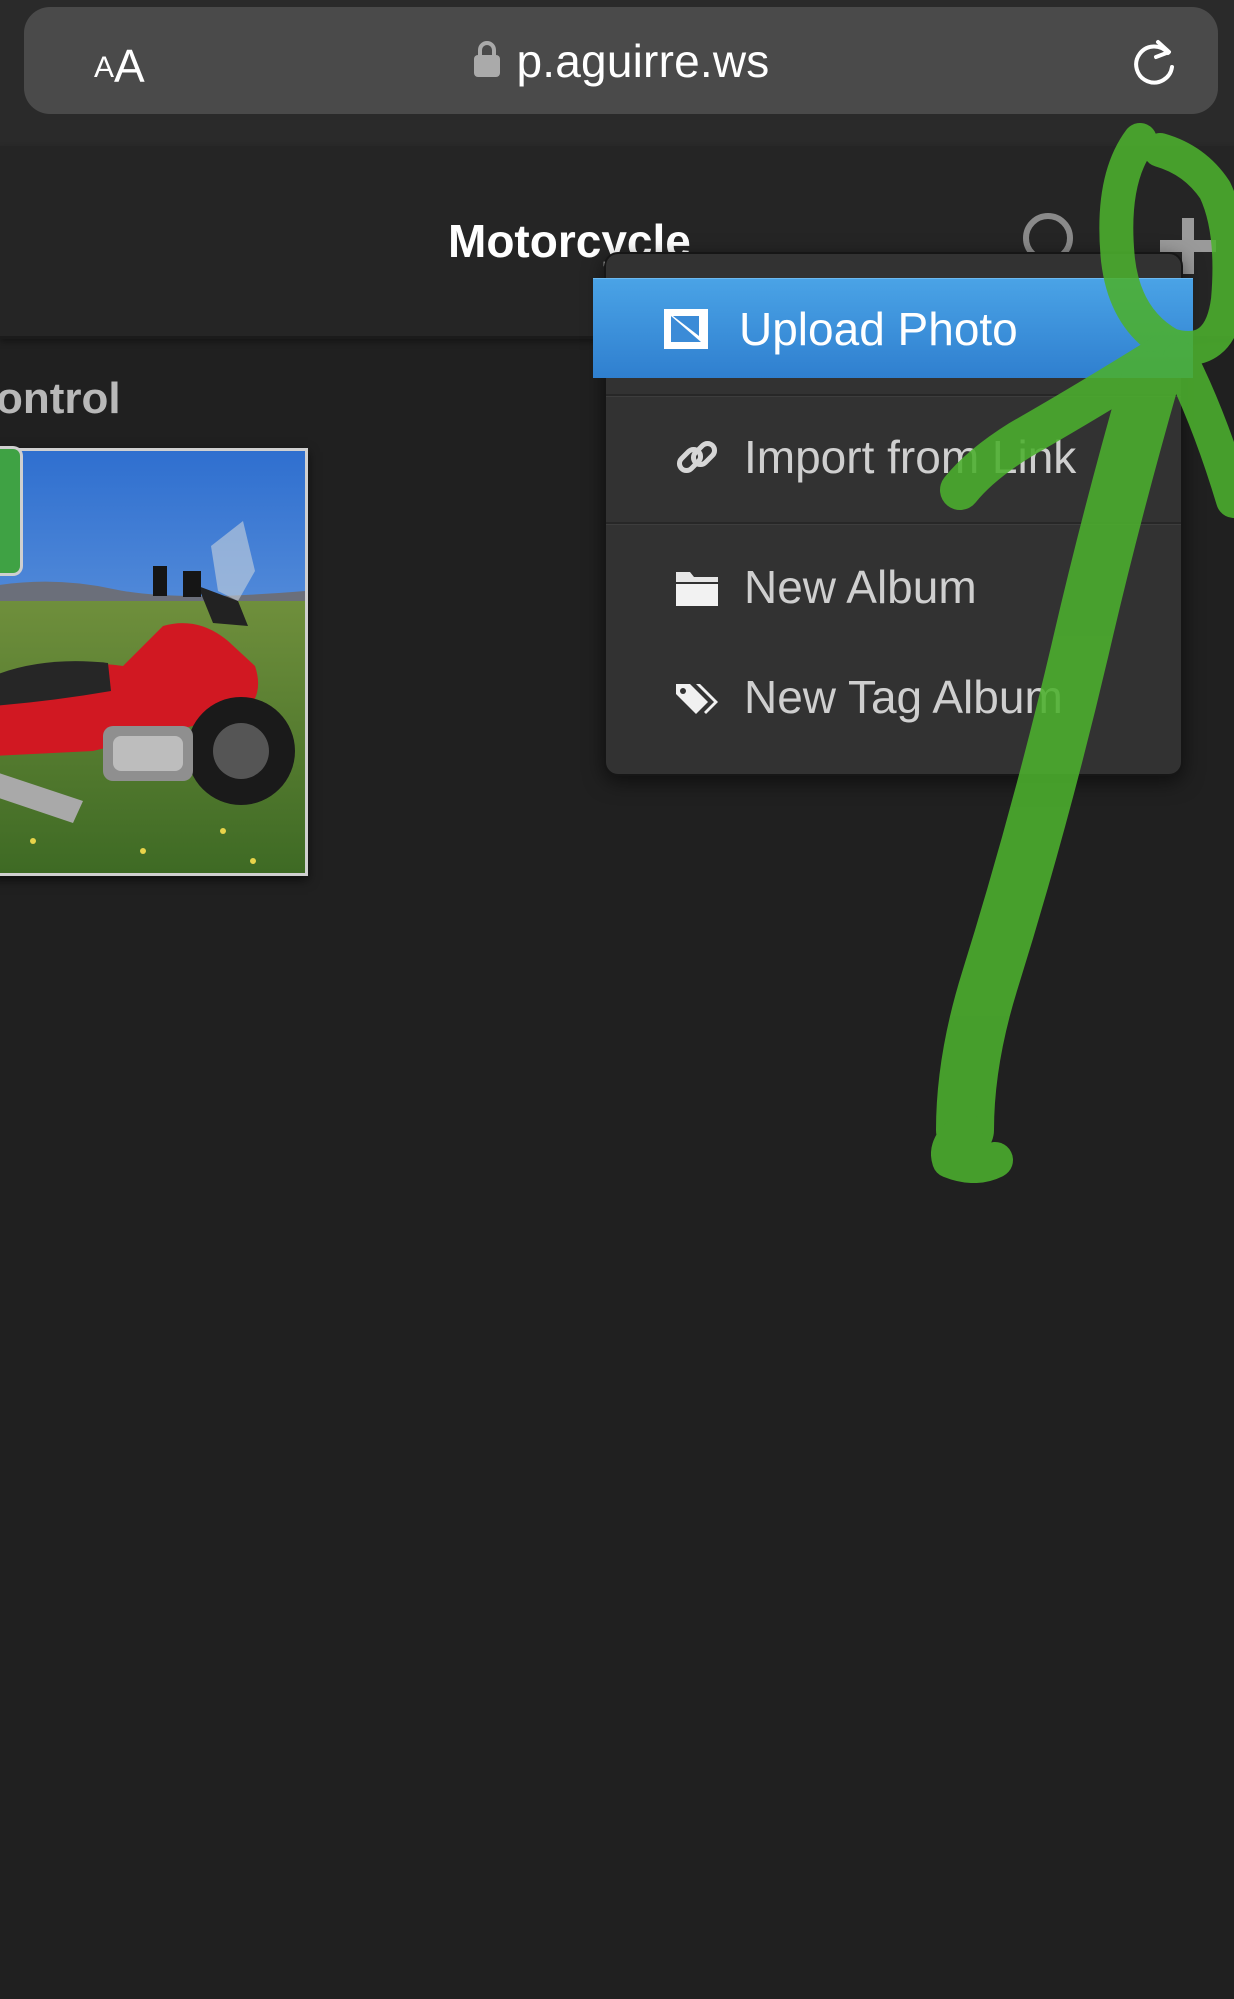 This screenshot has width=1234, height=1999. What do you see at coordinates (643, 61) in the screenshot?
I see `url-text: p.aguirre.ws` at bounding box center [643, 61].